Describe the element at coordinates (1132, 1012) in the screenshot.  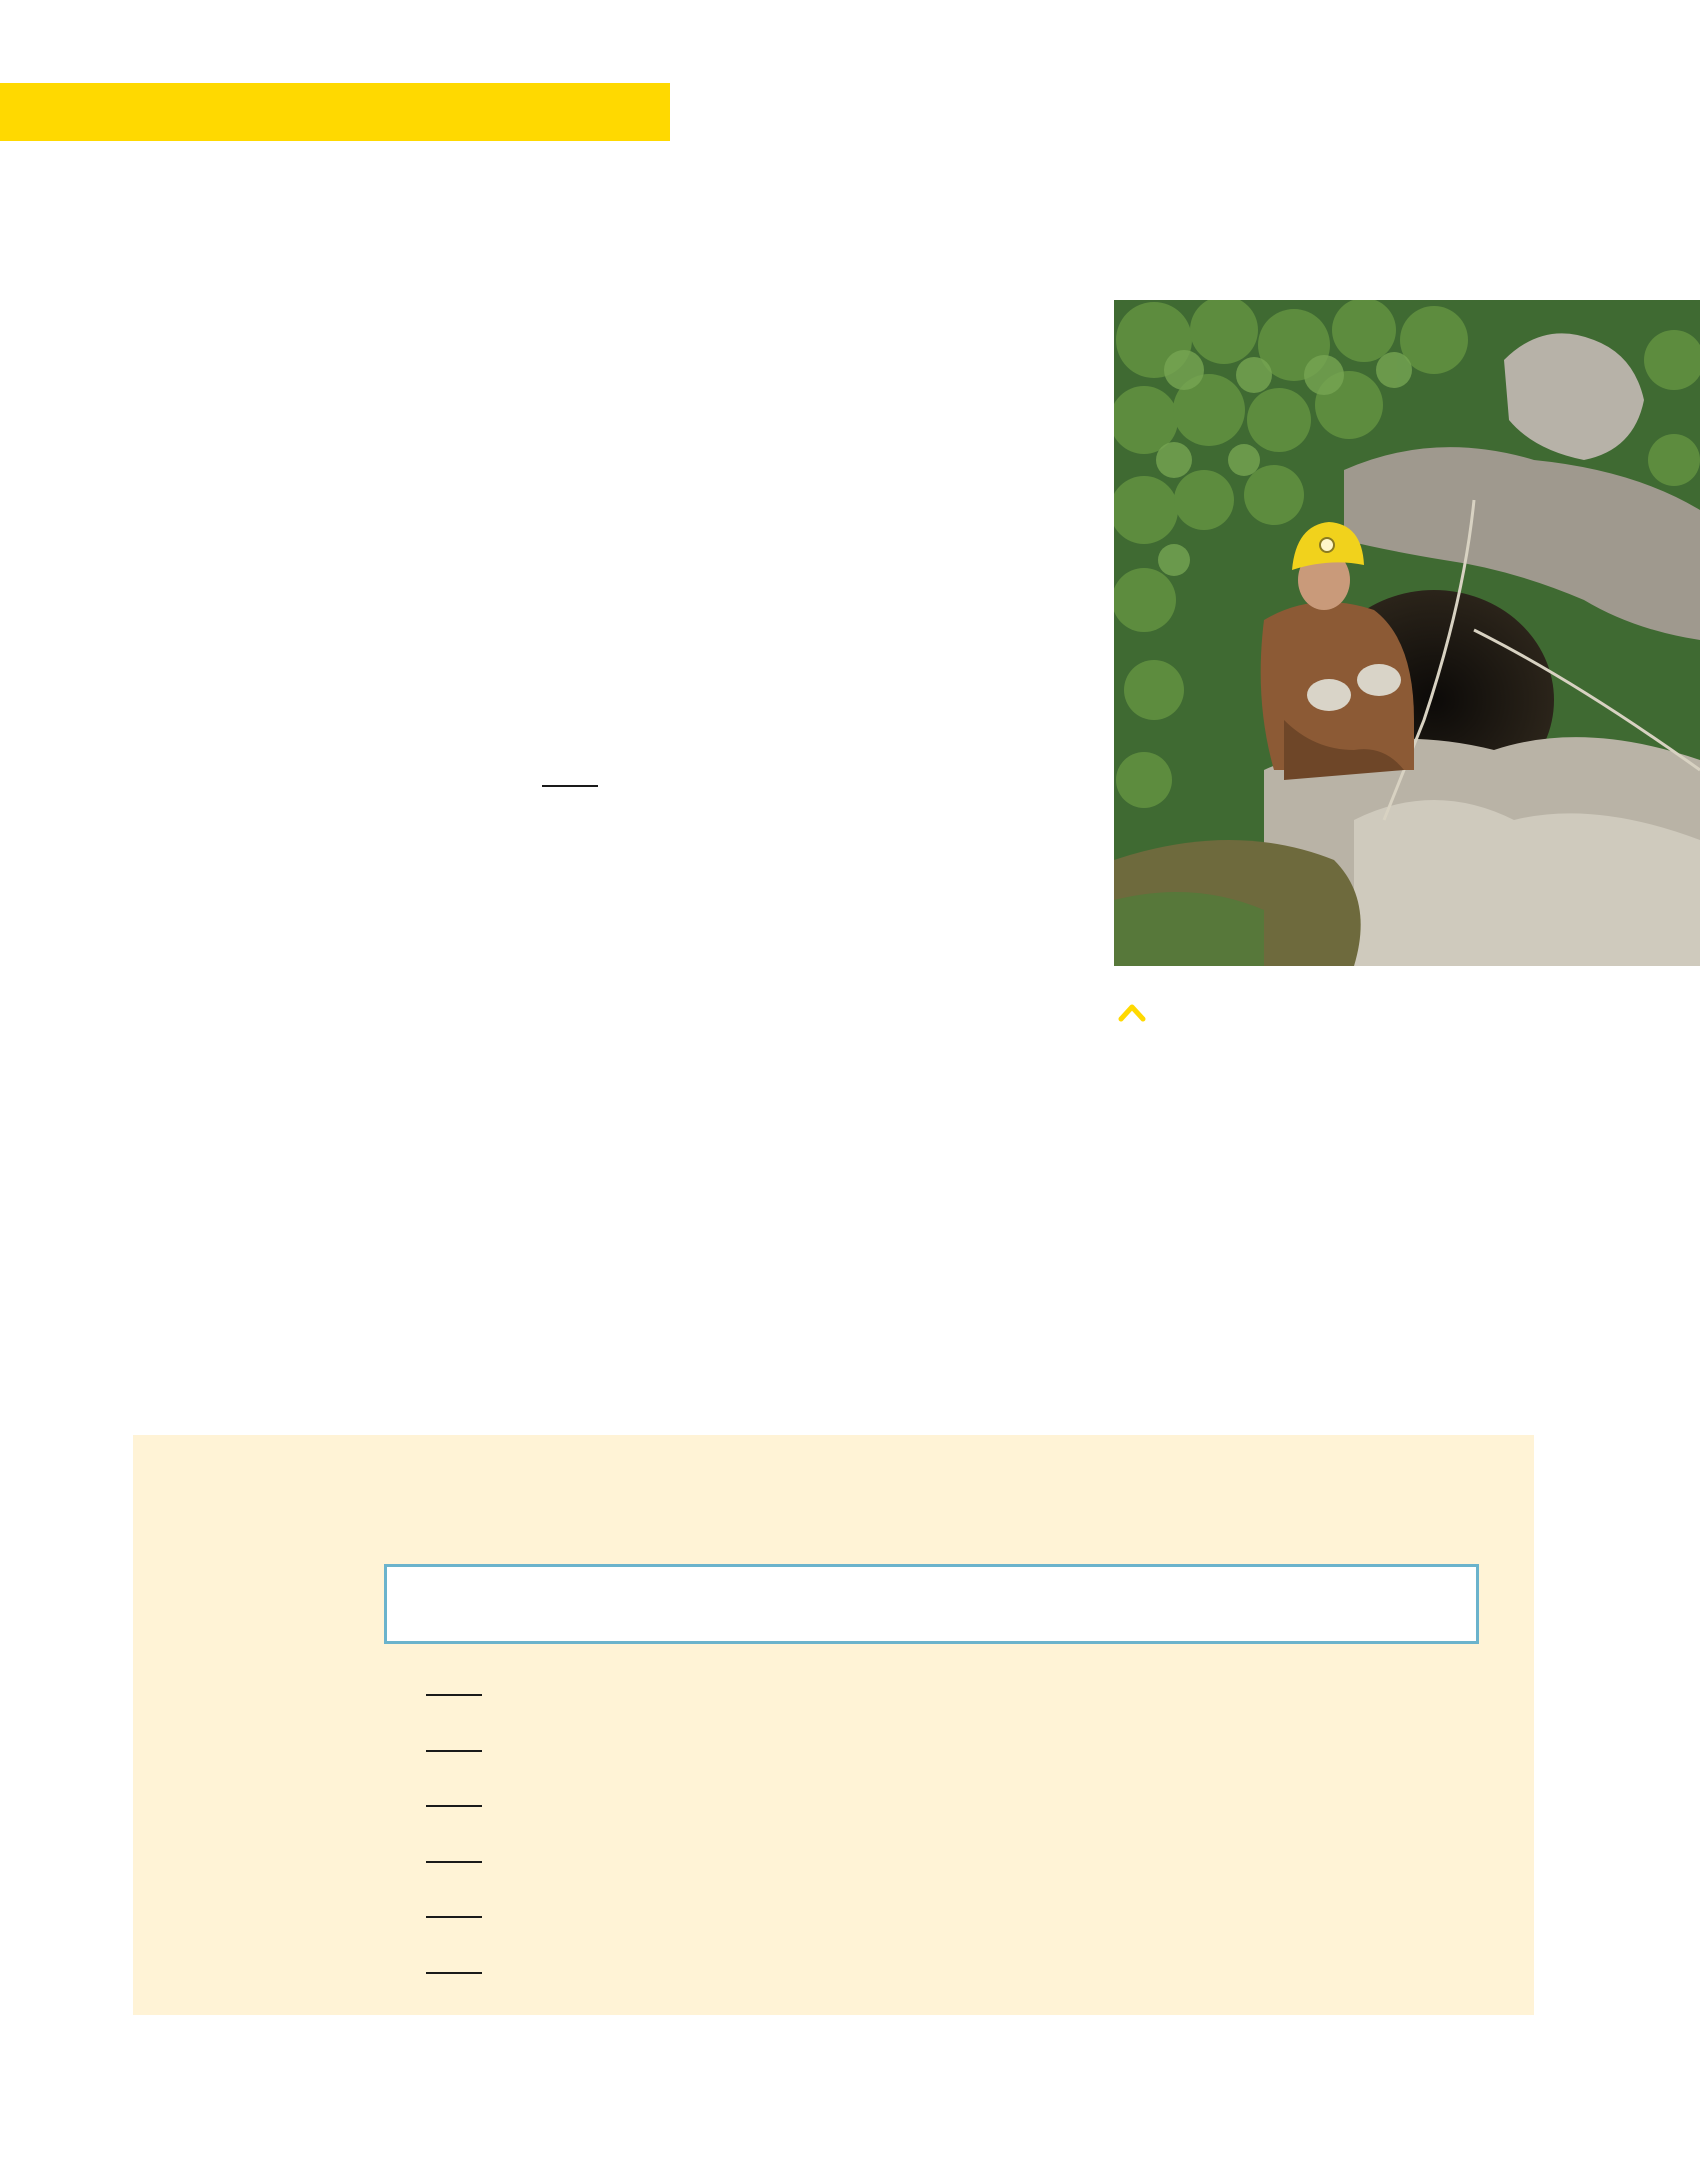
I see `caret-up-icon` at that location.